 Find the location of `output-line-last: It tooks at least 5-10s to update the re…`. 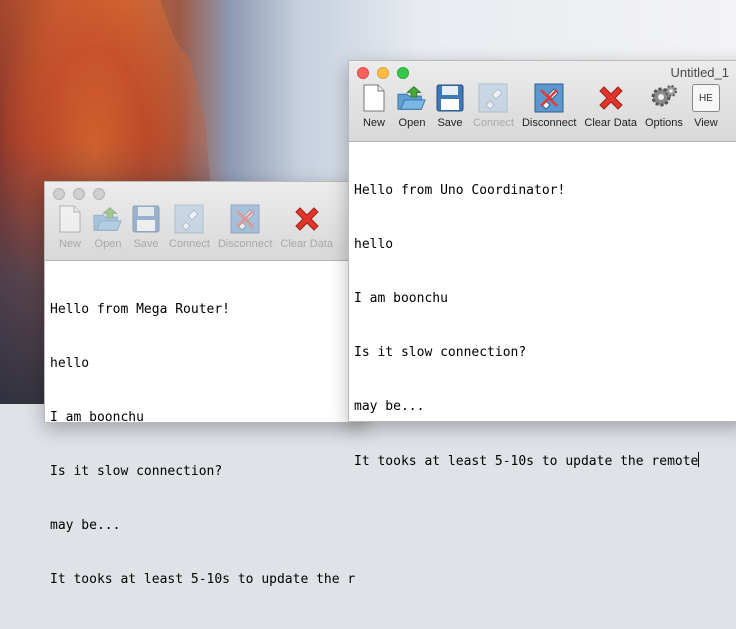

output-line-last: It tooks at least 5-10s to update the re… is located at coordinates (545, 461).